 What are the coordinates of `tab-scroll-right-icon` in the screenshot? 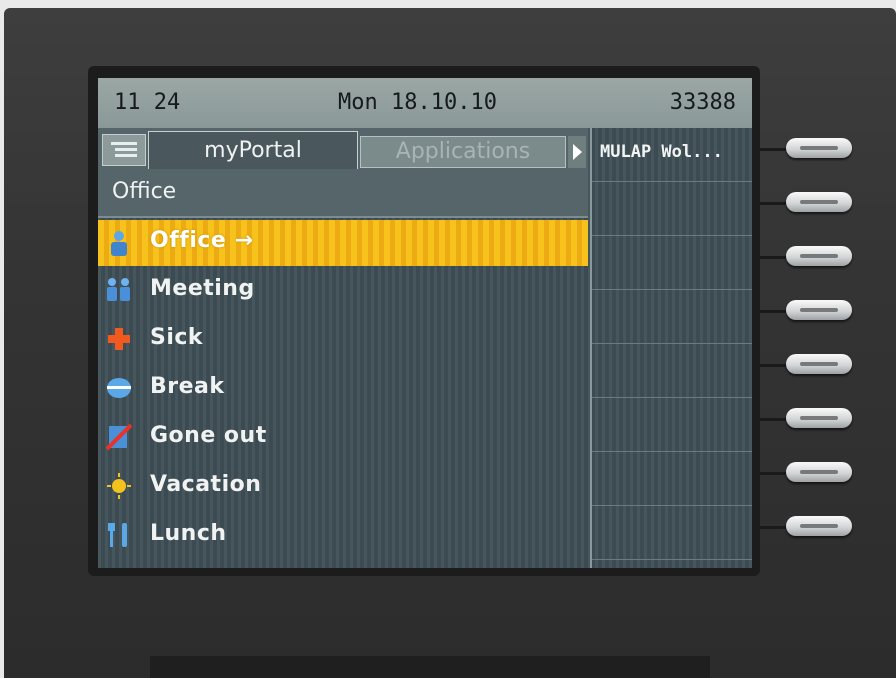 It's located at (577, 152).